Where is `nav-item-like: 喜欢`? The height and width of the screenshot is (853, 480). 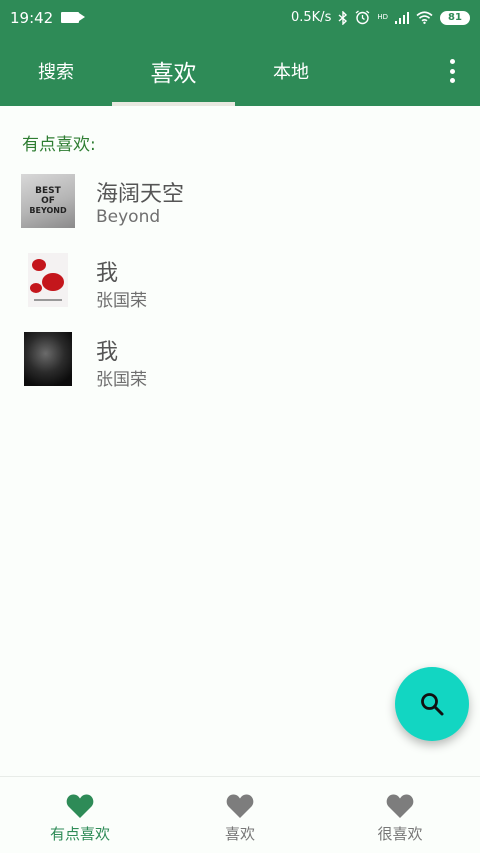 nav-item-like: 喜欢 is located at coordinates (240, 815).